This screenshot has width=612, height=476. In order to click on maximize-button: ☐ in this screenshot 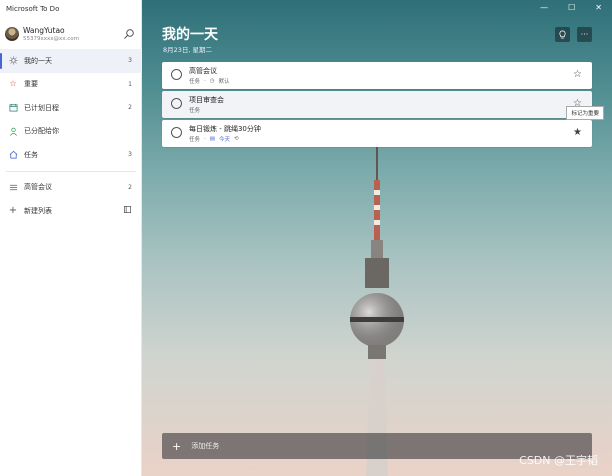, I will do `click(571, 7)`.